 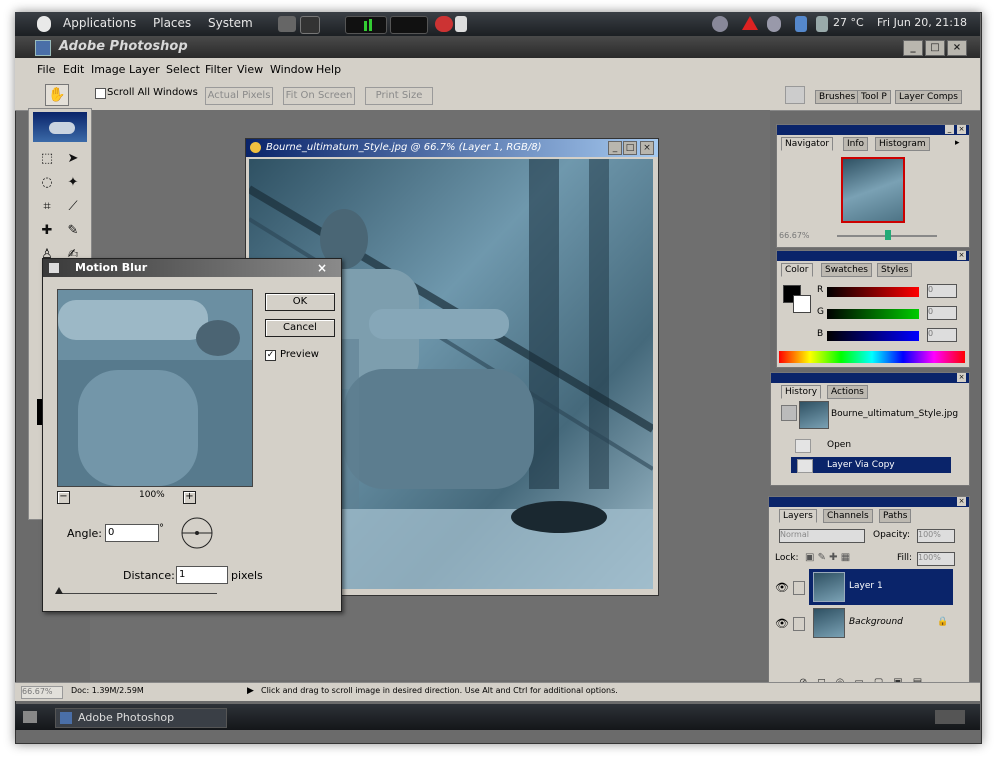 I want to click on blend-mode-select: Normal, so click(x=822, y=536).